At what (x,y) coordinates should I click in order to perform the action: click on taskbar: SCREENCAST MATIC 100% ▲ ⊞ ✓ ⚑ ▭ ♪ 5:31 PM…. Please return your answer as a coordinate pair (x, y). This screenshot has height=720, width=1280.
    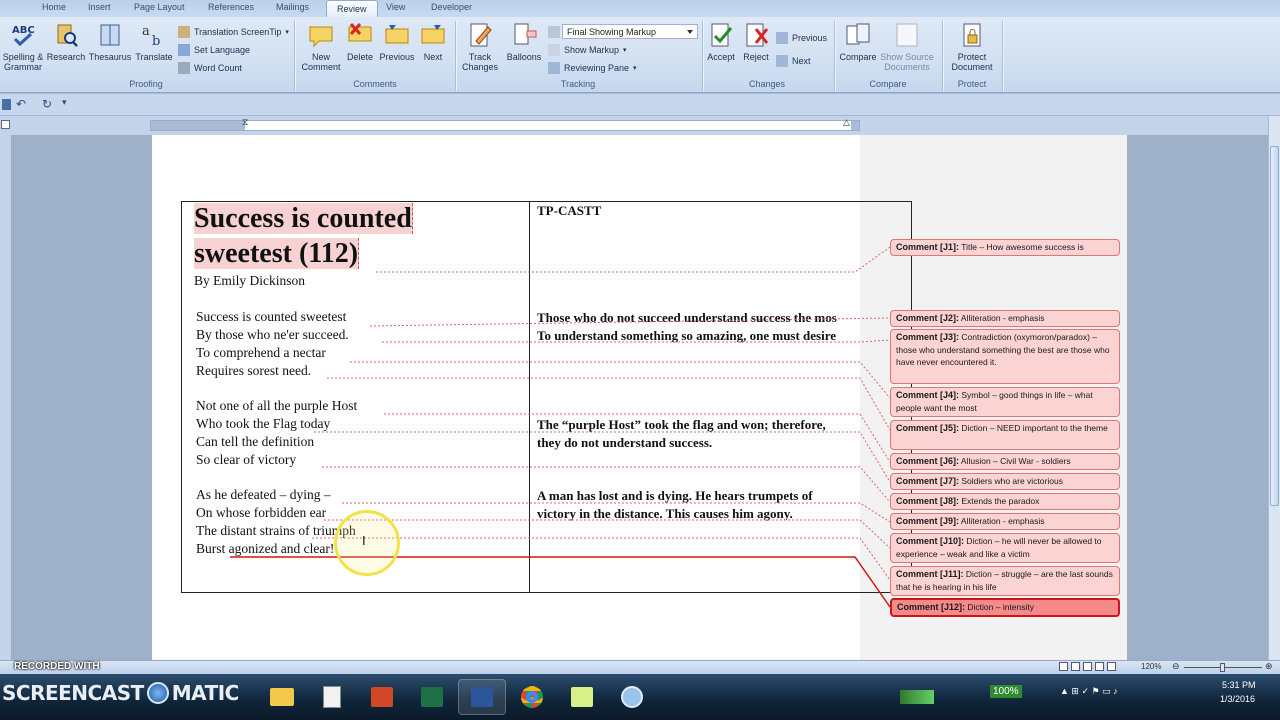
    Looking at the image, I should click on (640, 697).